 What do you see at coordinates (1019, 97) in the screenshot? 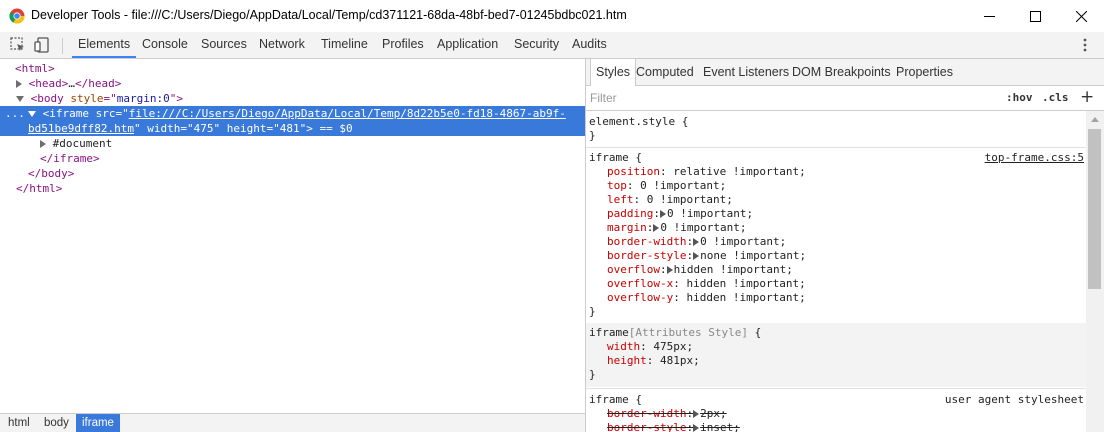
I see `hover-state-toggle: :hov` at bounding box center [1019, 97].